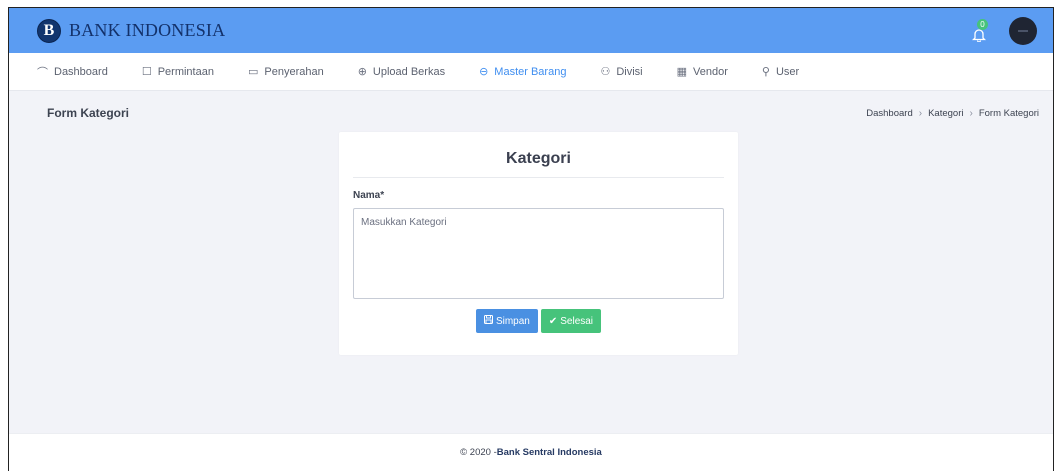 The width and height of the screenshot is (1057, 471). I want to click on simpan-button: Simpan, so click(506, 321).